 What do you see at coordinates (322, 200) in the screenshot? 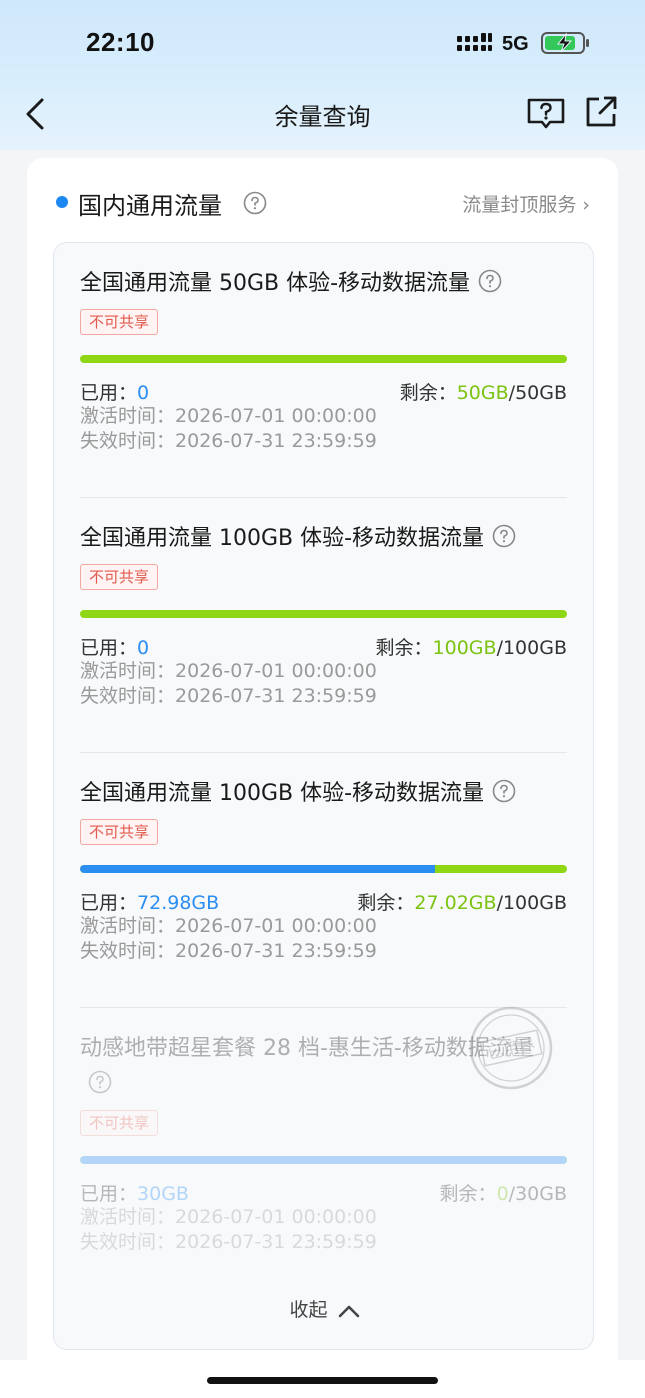
I see `section-header: 国内通用流量 流量封顶服务 ›` at bounding box center [322, 200].